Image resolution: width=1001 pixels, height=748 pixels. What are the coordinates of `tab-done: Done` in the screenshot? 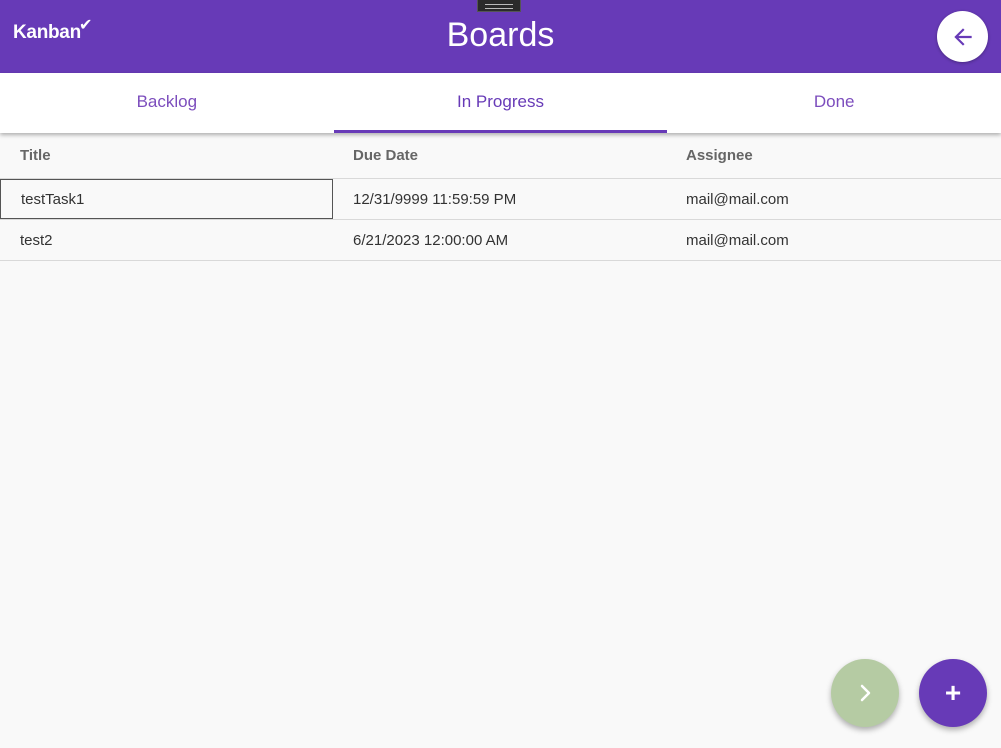 It's located at (834, 103).